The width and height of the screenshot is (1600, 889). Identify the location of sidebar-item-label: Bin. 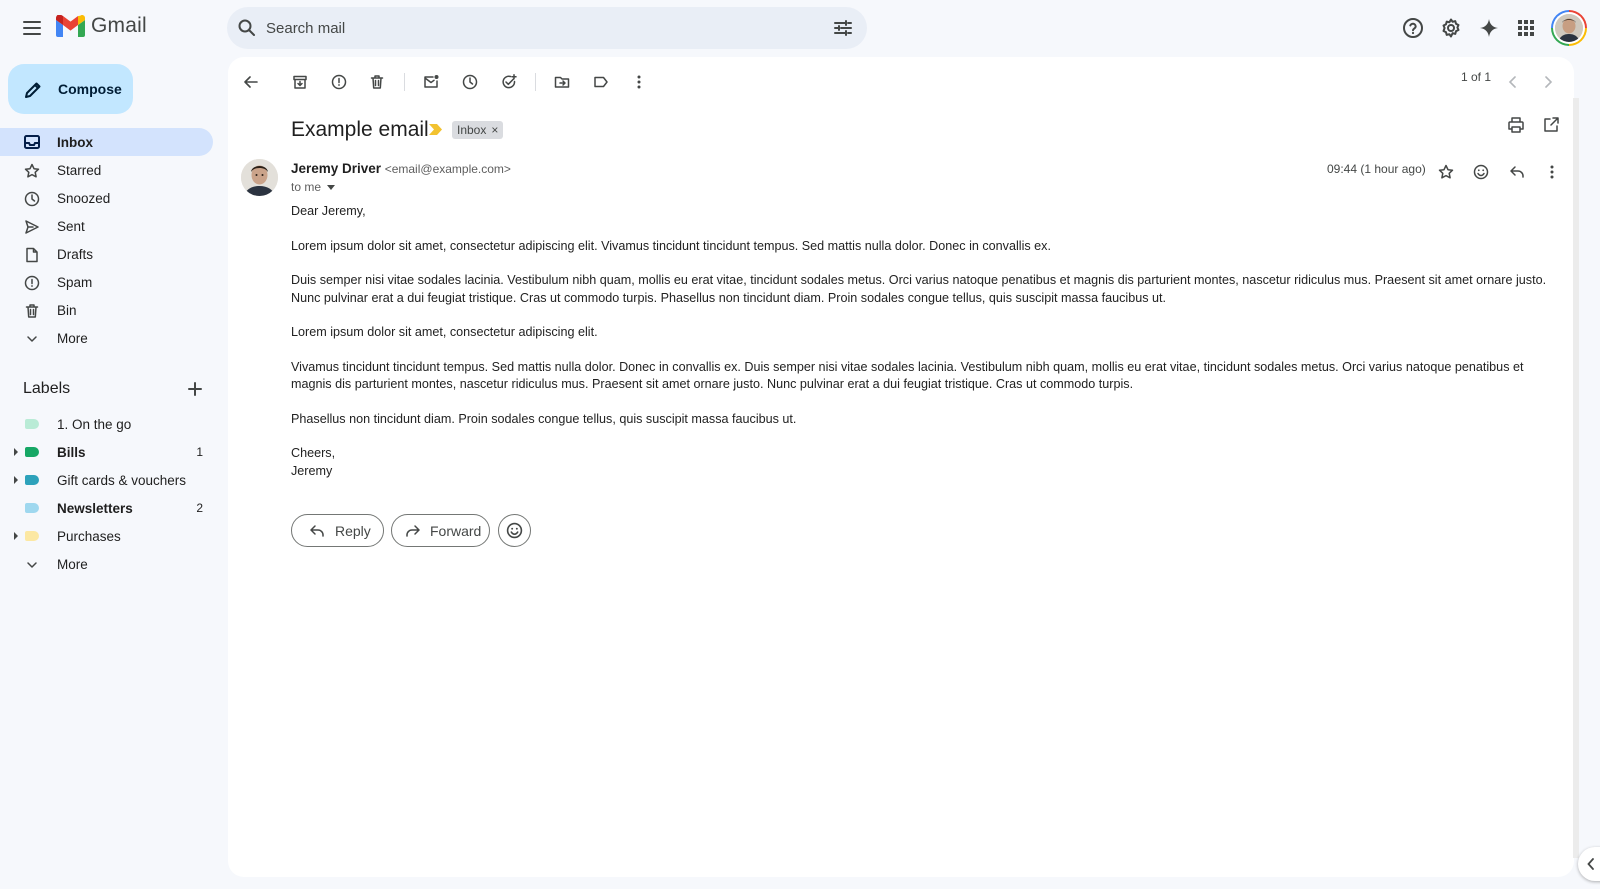
(67, 310).